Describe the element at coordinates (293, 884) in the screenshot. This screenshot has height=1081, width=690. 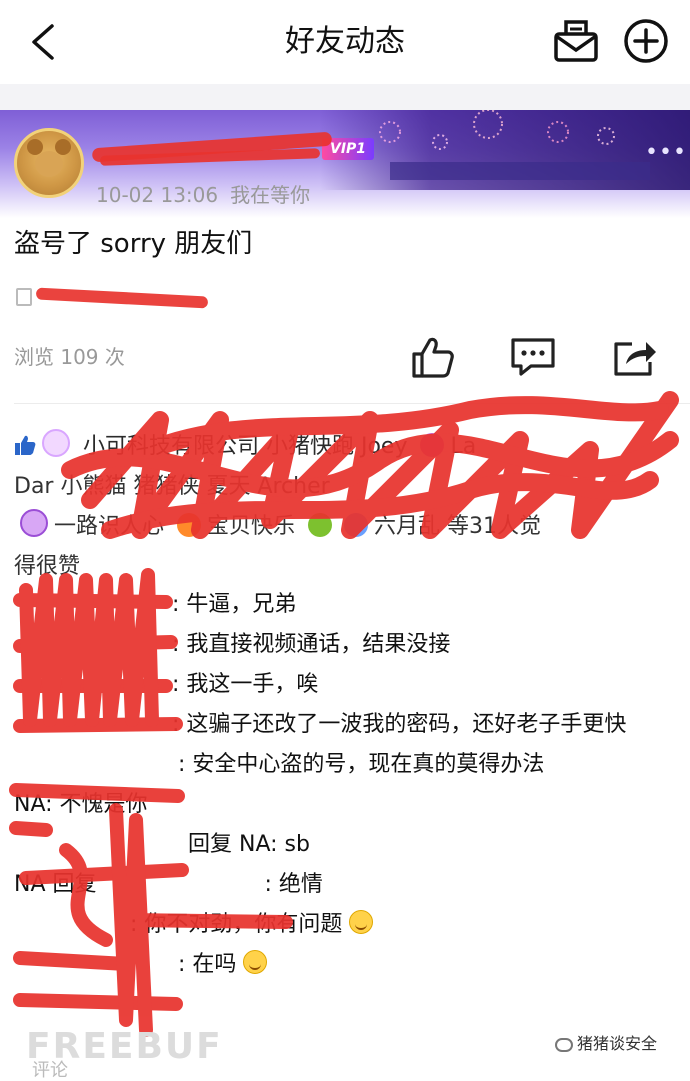
I see `comment-text-suffix: : 绝情` at that location.